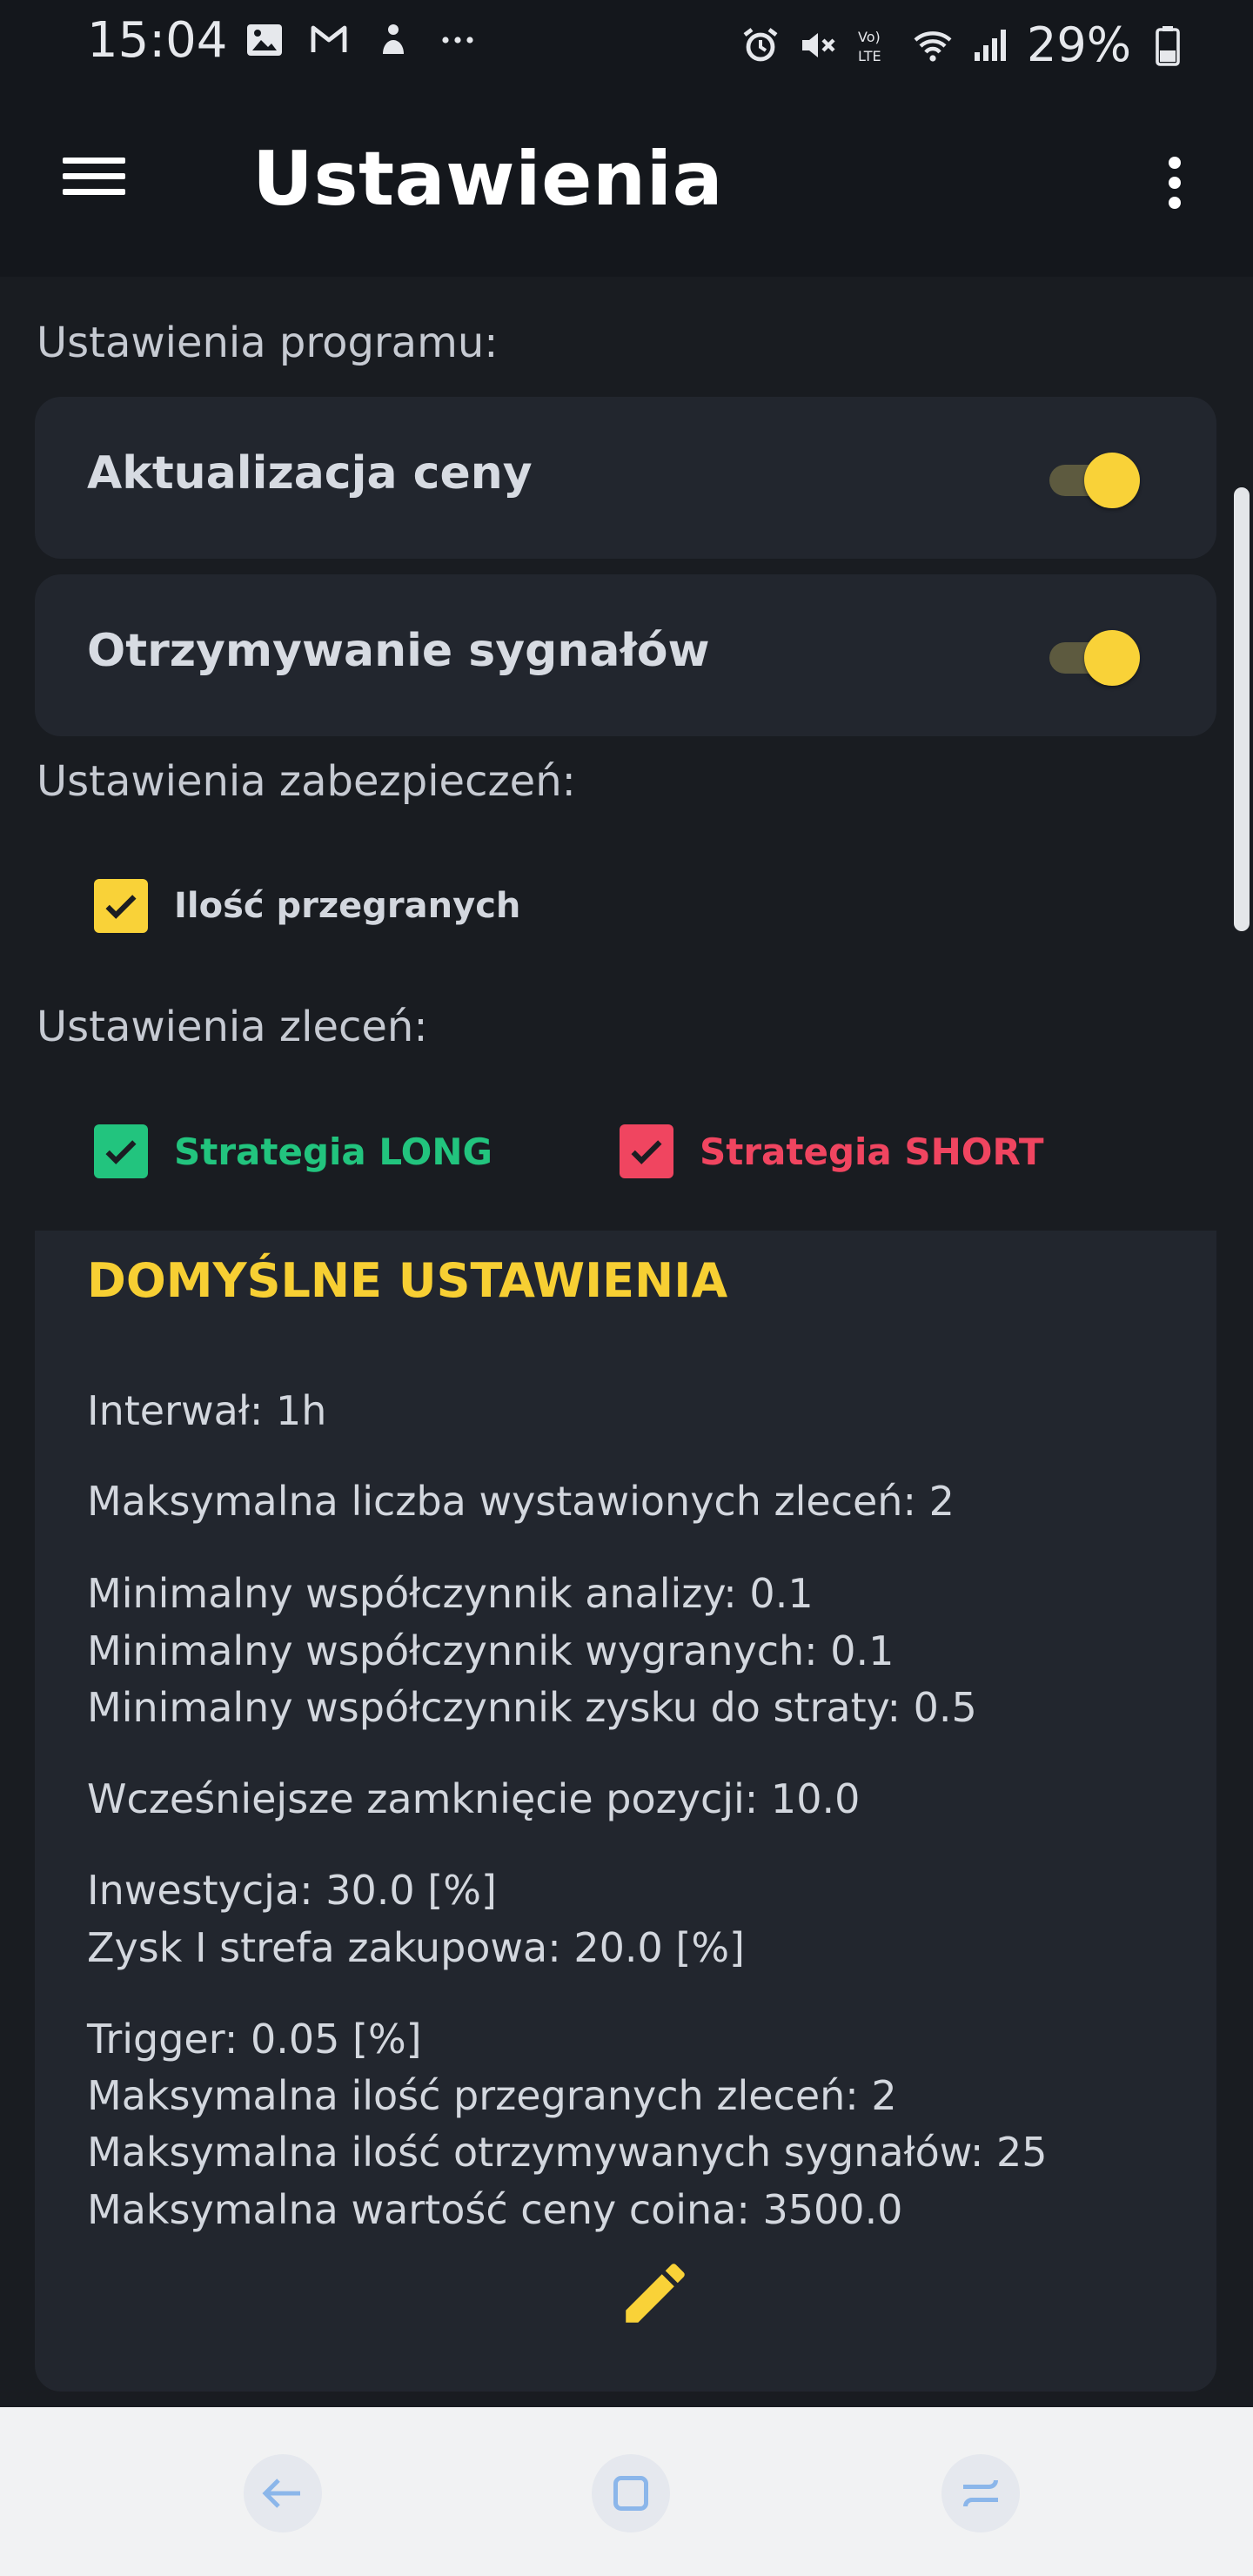 Image resolution: width=1253 pixels, height=2576 pixels. Describe the element at coordinates (306, 781) in the screenshot. I see `security-settings-header: Ustawienia zabezpieczeń:` at that location.